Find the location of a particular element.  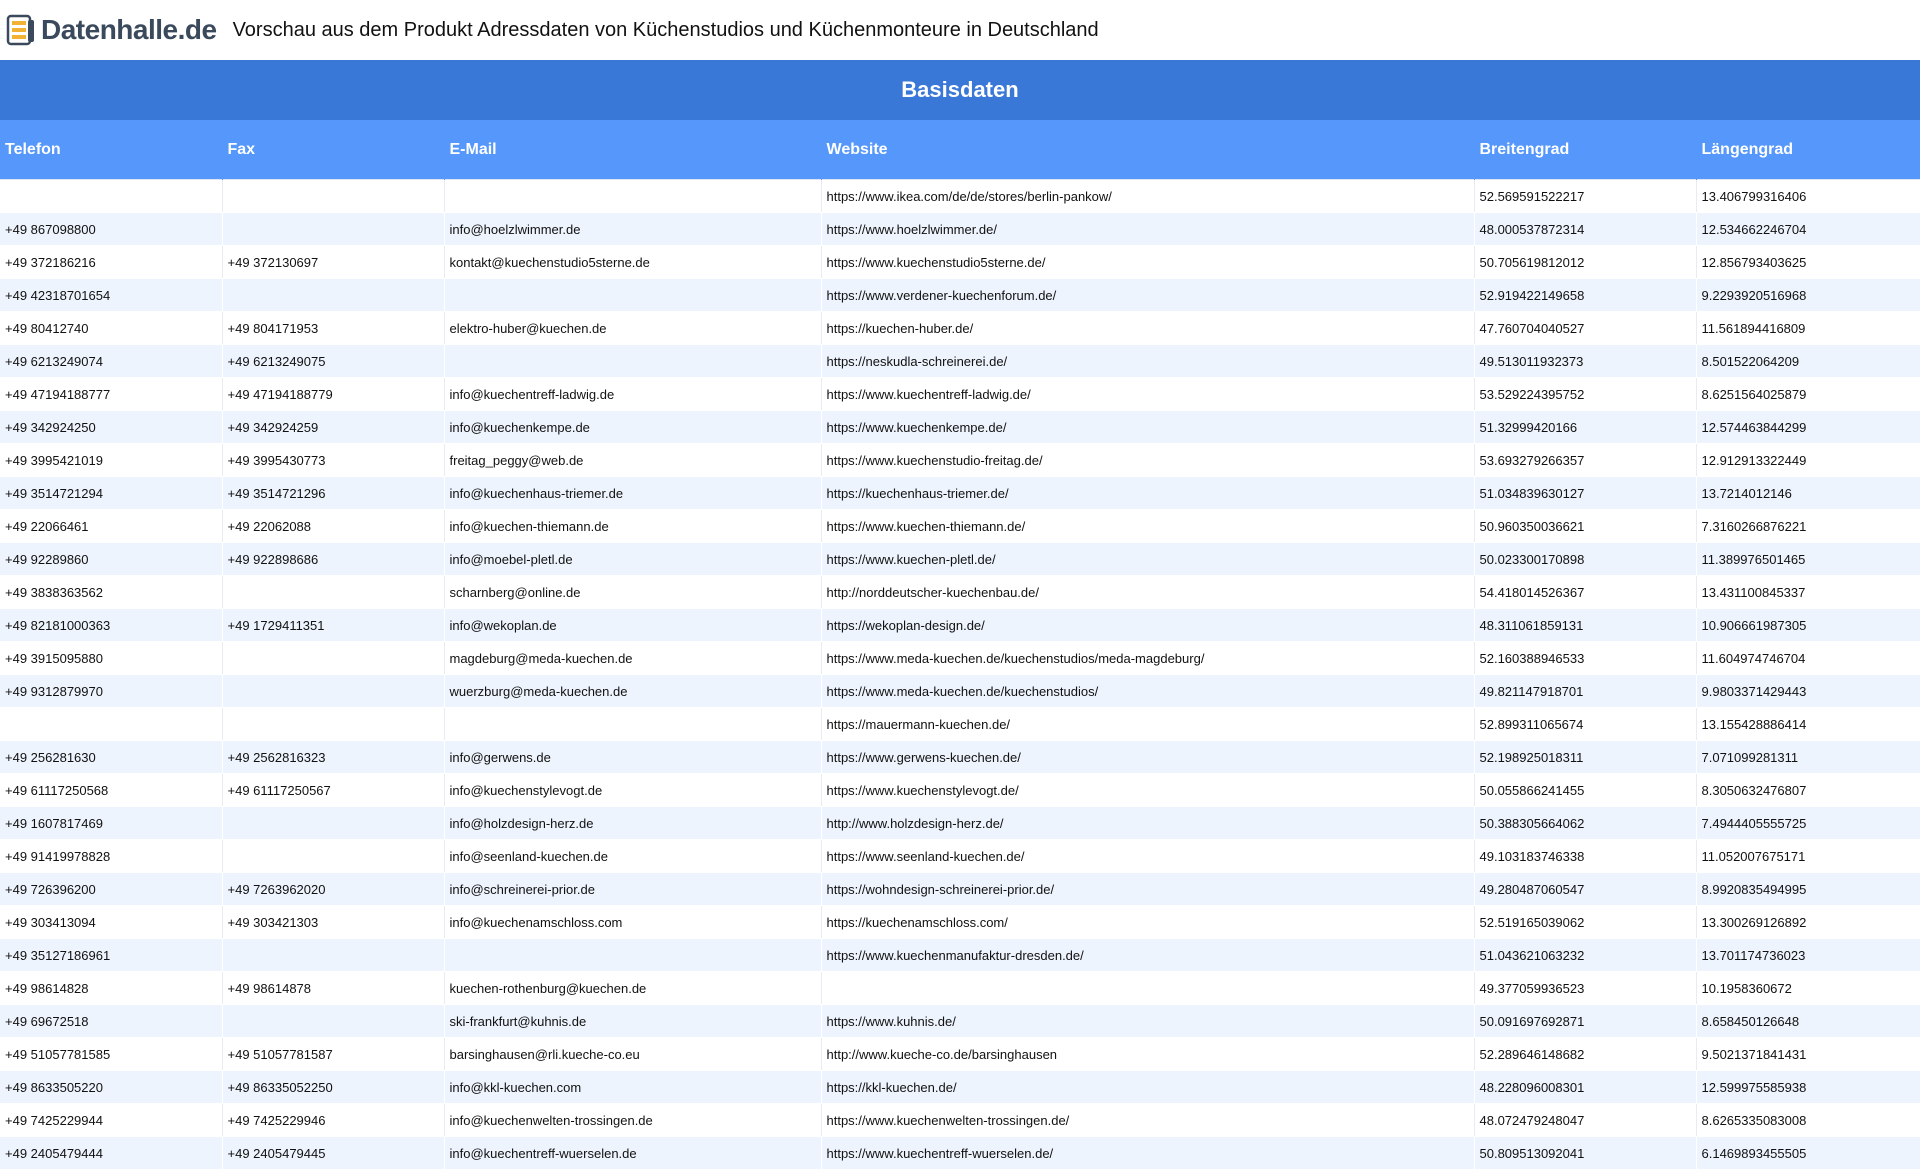

latitude-cell: 50.055866241455 is located at coordinates (1585, 790).